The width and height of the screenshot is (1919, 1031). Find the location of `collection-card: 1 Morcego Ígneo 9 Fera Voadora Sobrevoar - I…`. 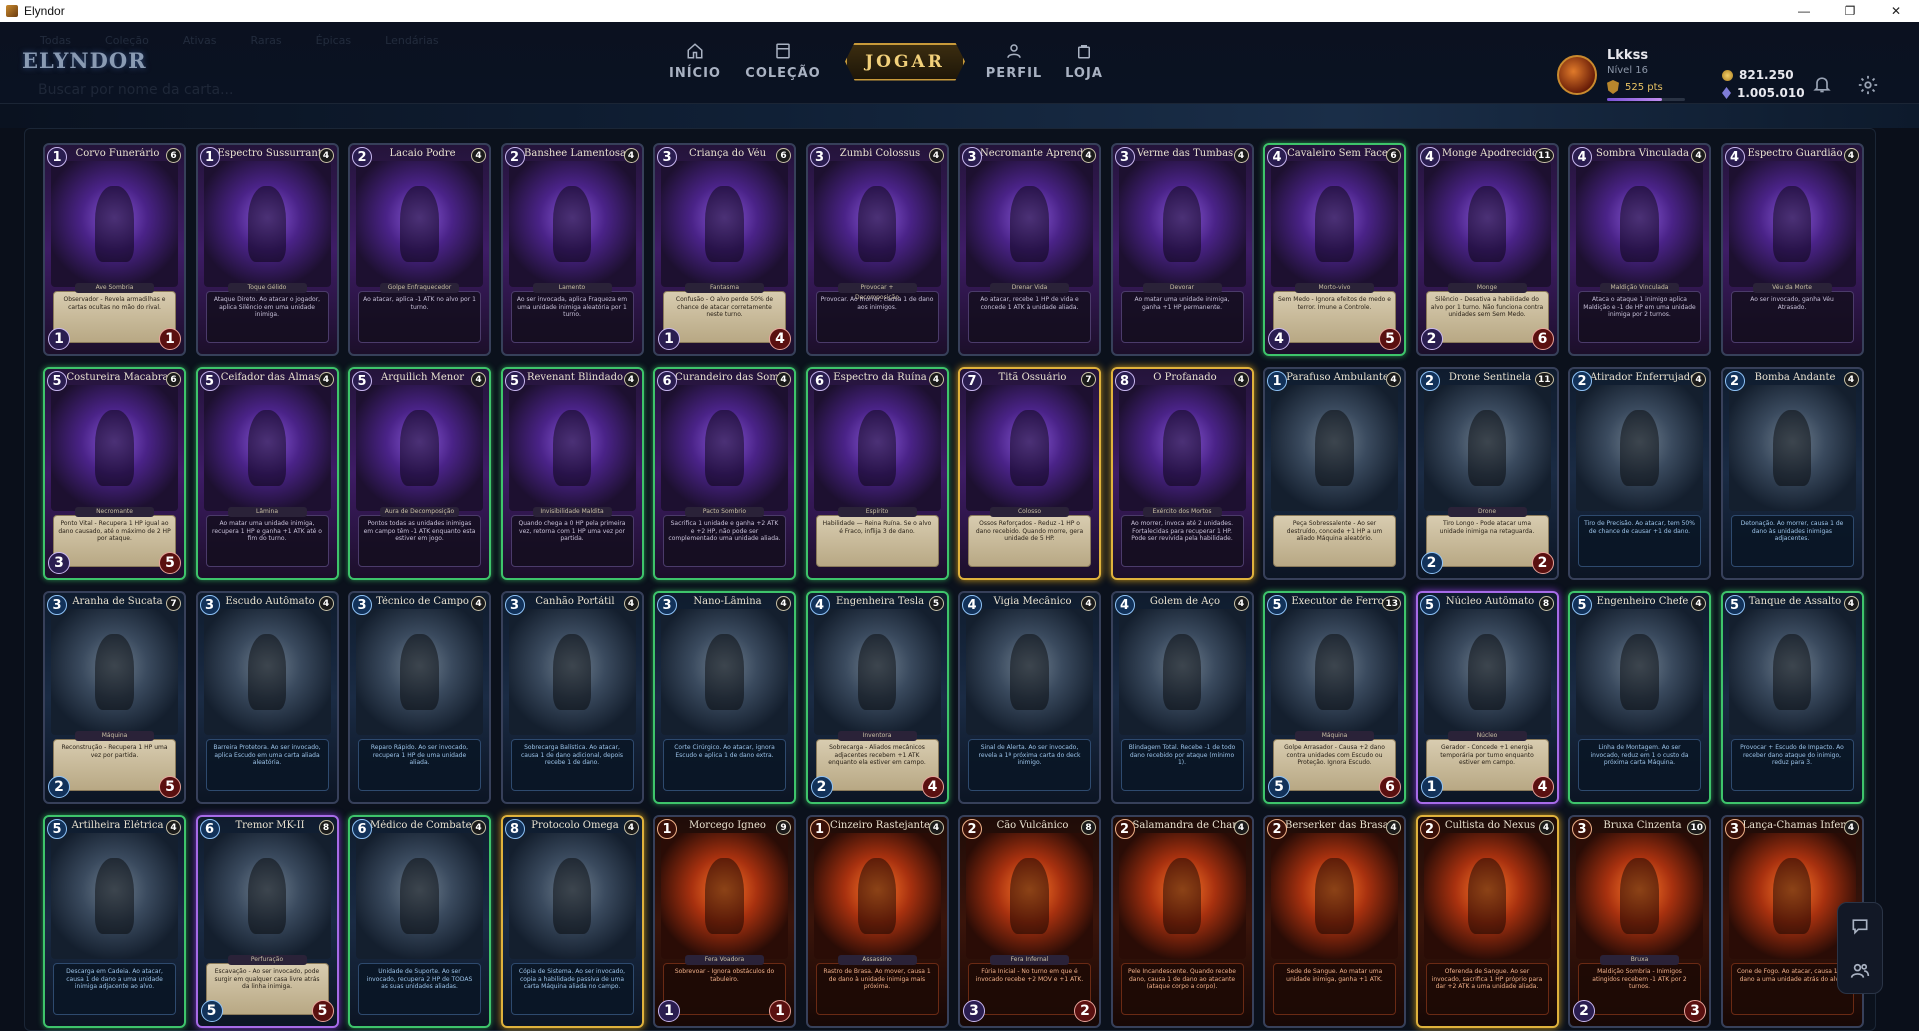

collection-card: 1 Morcego Ígneo 9 Fera Voadora Sobrevoar - I… is located at coordinates (724, 921).